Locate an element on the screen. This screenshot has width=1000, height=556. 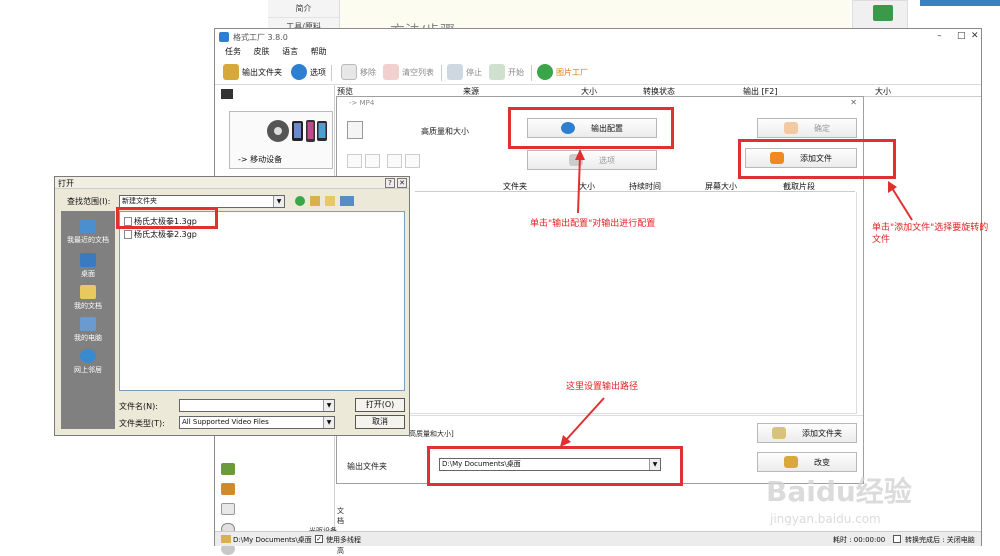
annotation-output-config: 单击"输出配置"对输出进行配置 is located at coordinates (593, 224).